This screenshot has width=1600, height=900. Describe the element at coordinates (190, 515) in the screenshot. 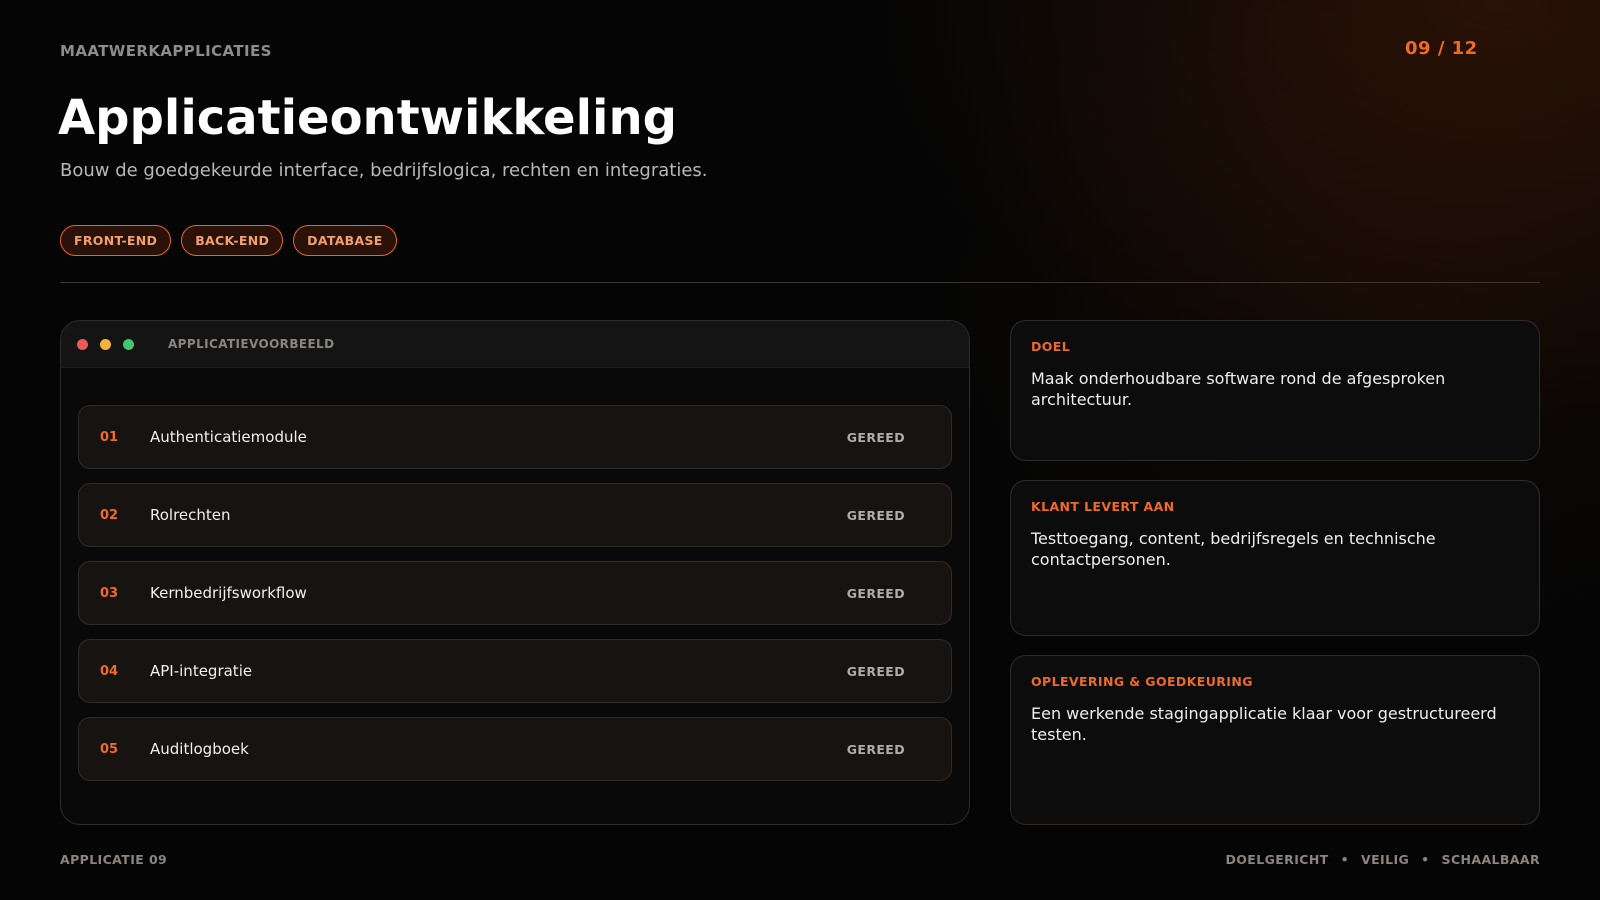

I see `module-name: Rolrechten` at that location.